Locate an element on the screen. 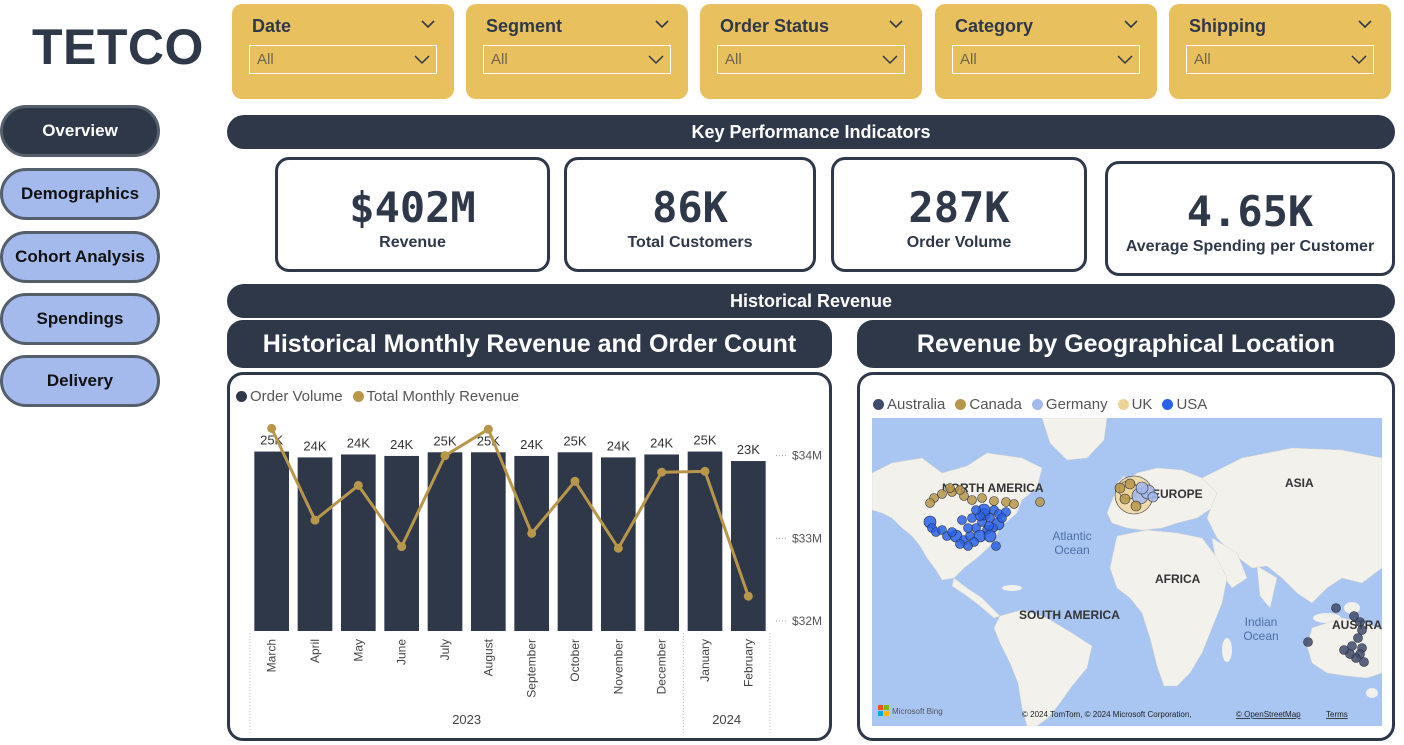  nav-demographics-button: Demographics is located at coordinates (80, 194).